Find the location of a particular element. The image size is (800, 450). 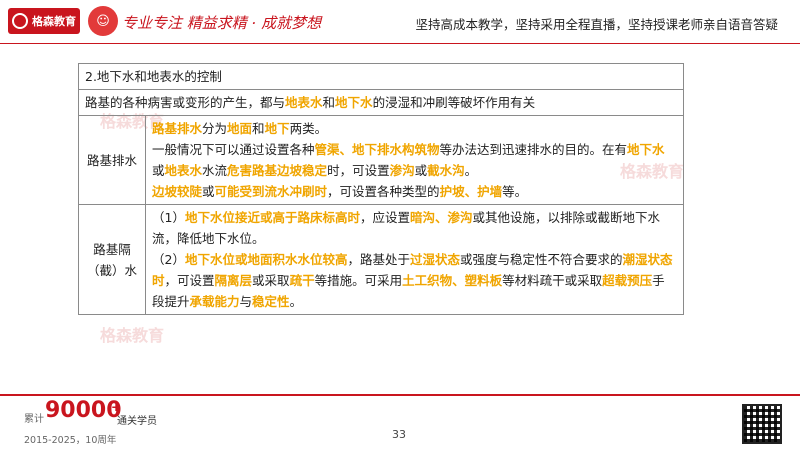

slogan: 专业专注 精益求精 · 成就梦想 is located at coordinates (222, 23).